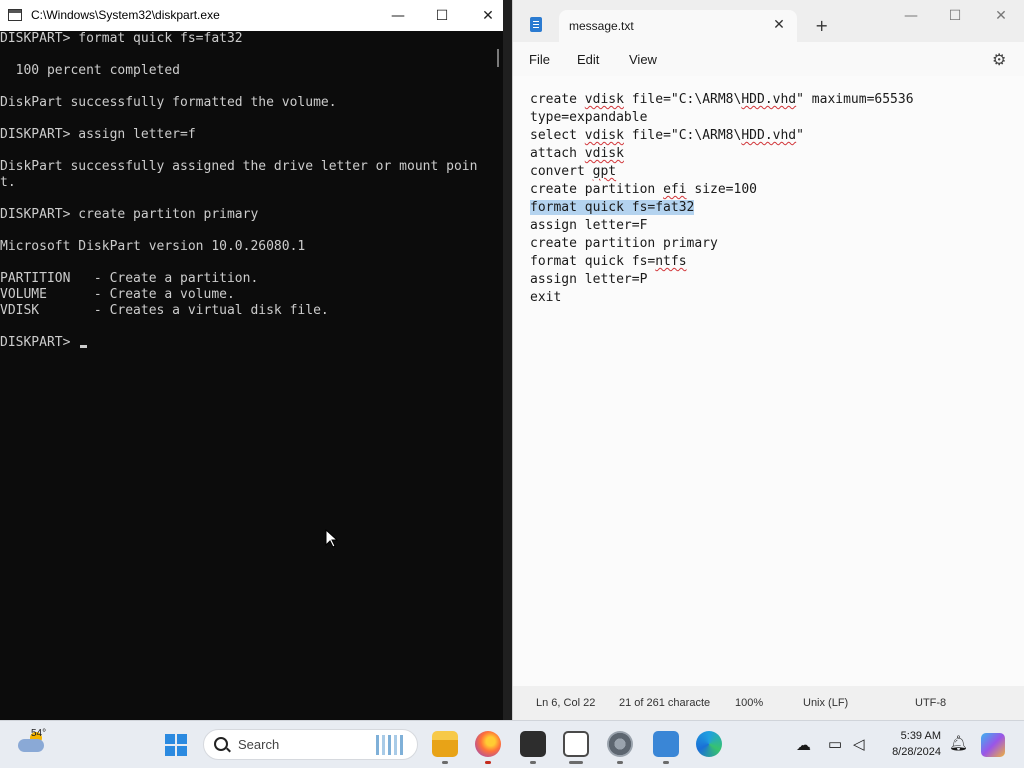 The image size is (1024, 768). I want to click on editor-text: select, so click(557, 135).